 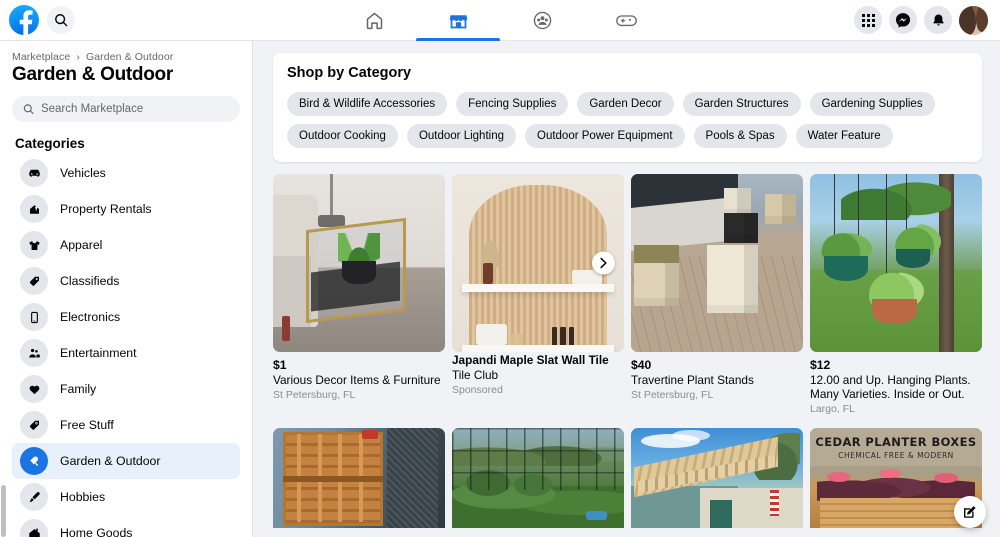 I want to click on sidebar-item-electronics: Electronics, so click(x=126, y=317).